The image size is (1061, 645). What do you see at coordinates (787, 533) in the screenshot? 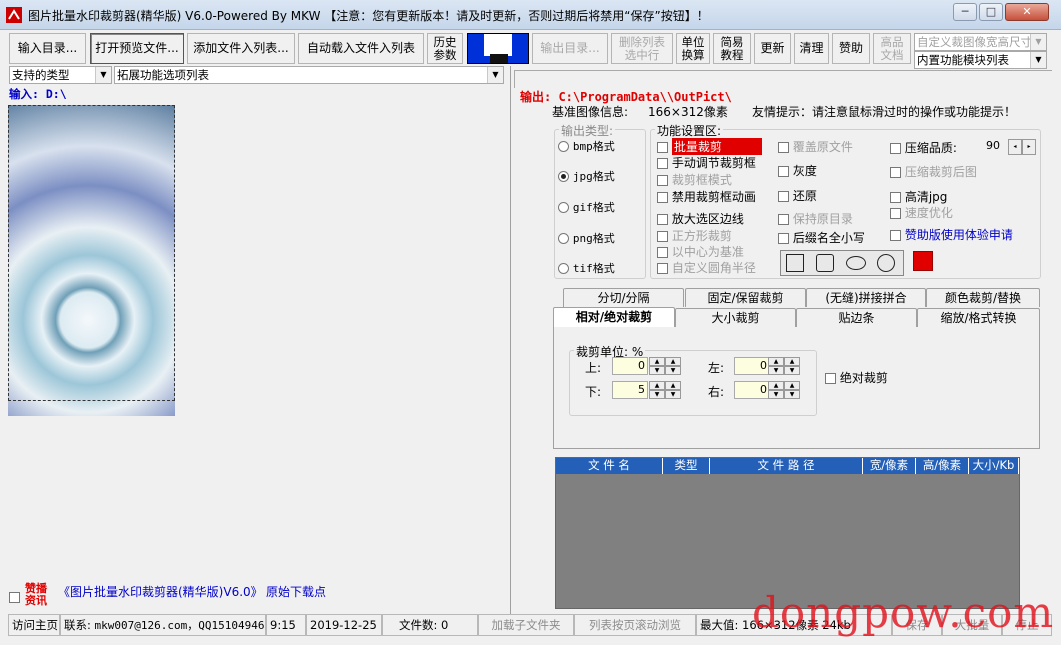
I see `file-list-grid: 文 件 名 类型 文 件 路 径 宽/像素 高/像素 大小/Kb` at bounding box center [787, 533].